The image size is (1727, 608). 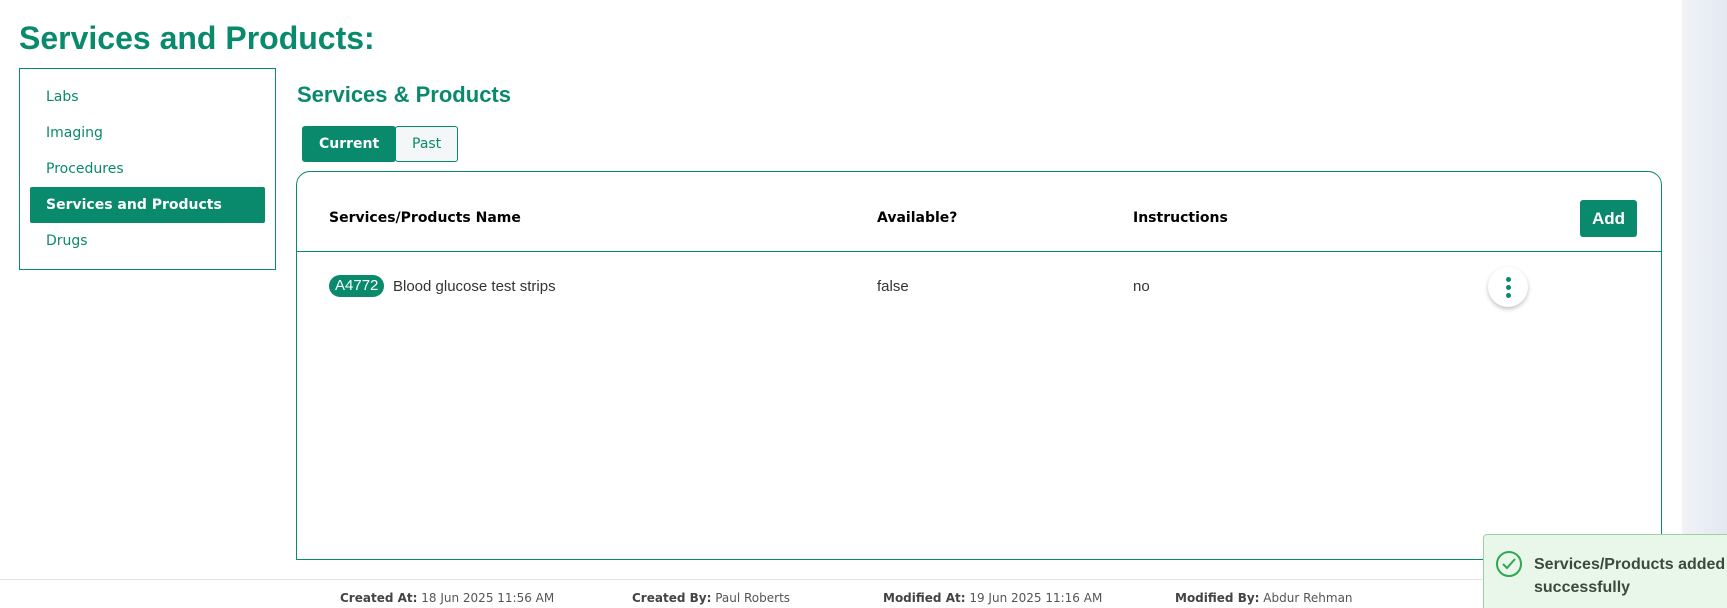 I want to click on toast-message: Services/Products added successfully, so click(x=1630, y=576).